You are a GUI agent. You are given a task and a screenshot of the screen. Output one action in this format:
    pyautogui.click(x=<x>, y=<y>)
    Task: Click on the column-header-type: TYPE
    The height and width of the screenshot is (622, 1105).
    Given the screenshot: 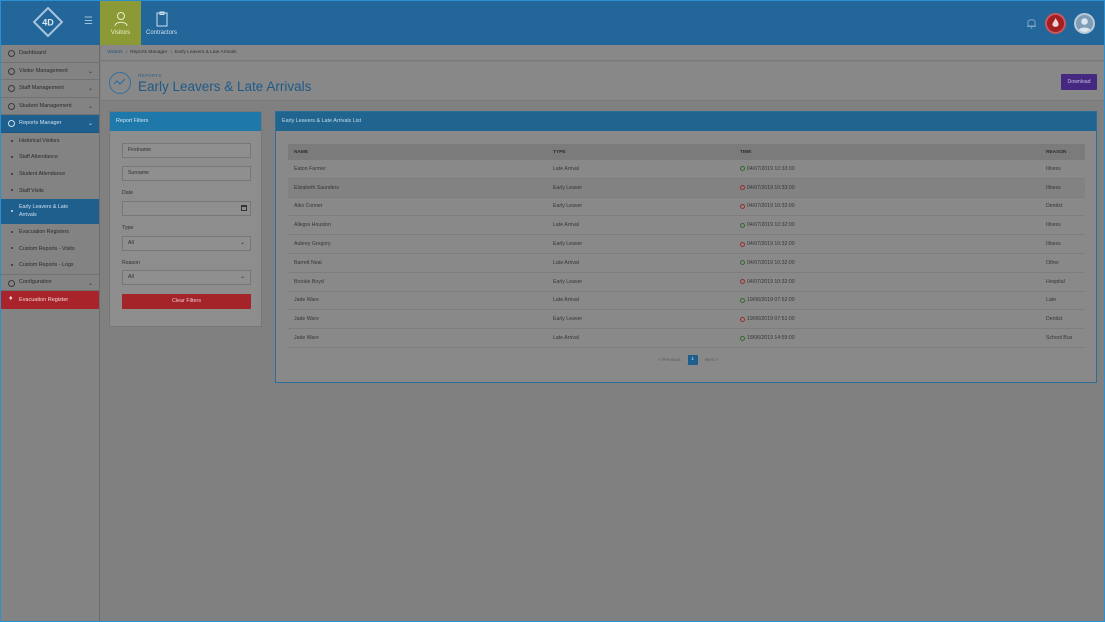 What is the action you would take?
    pyautogui.click(x=646, y=152)
    